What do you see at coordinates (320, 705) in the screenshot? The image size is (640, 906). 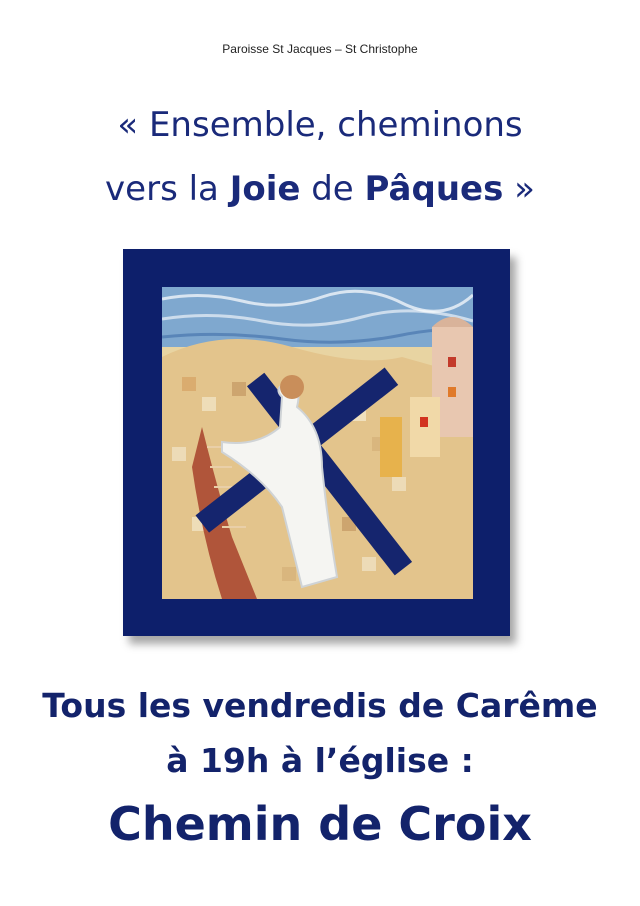 I see `announcement-line-1: Tous les vendredis de Carême` at bounding box center [320, 705].